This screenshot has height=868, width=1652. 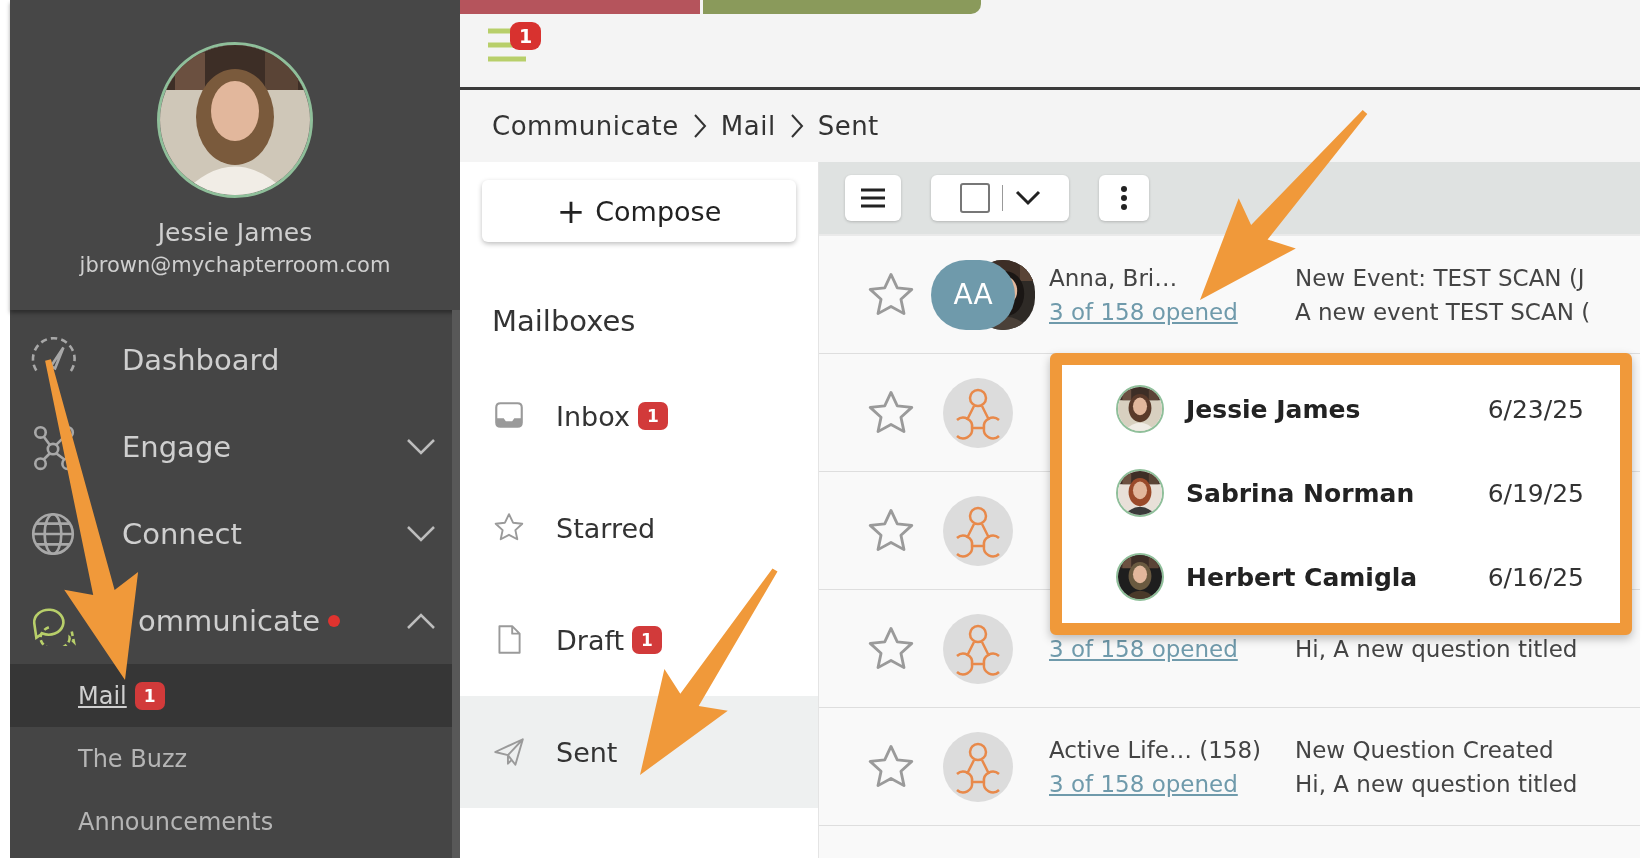 I want to click on reader-name: Jessie James, so click(x=1273, y=409).